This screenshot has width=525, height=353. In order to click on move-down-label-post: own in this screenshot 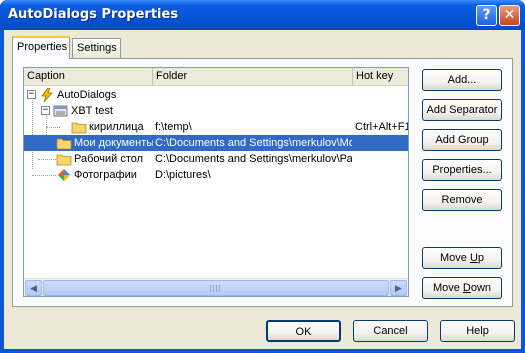, I will do `click(481, 288)`.